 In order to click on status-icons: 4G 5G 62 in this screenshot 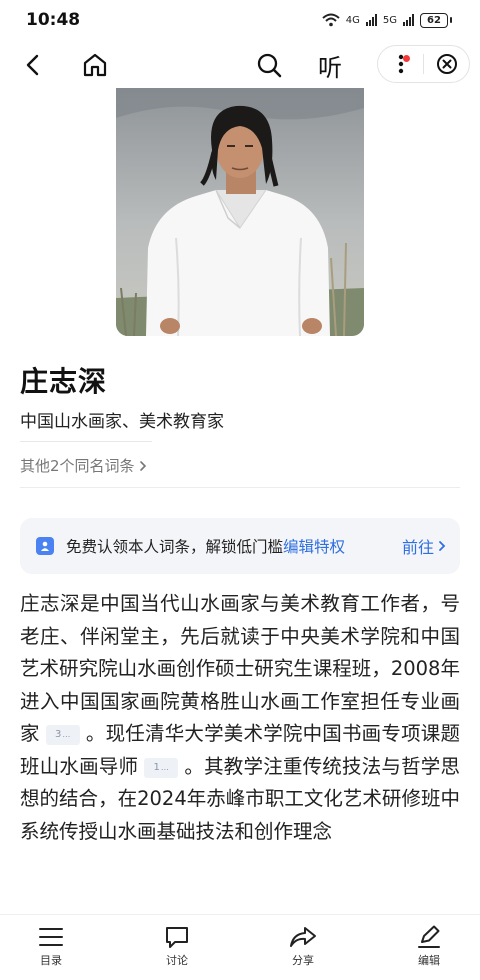, I will do `click(387, 20)`.